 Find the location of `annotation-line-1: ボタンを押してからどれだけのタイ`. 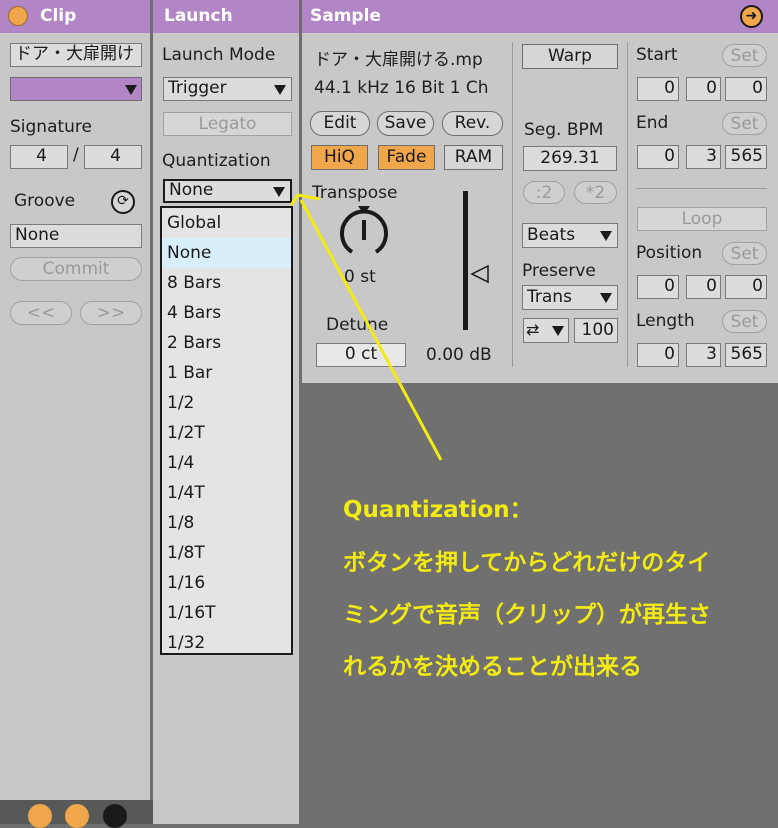

annotation-line-1: ボタンを押してからどれだけのタイ is located at coordinates (527, 563).